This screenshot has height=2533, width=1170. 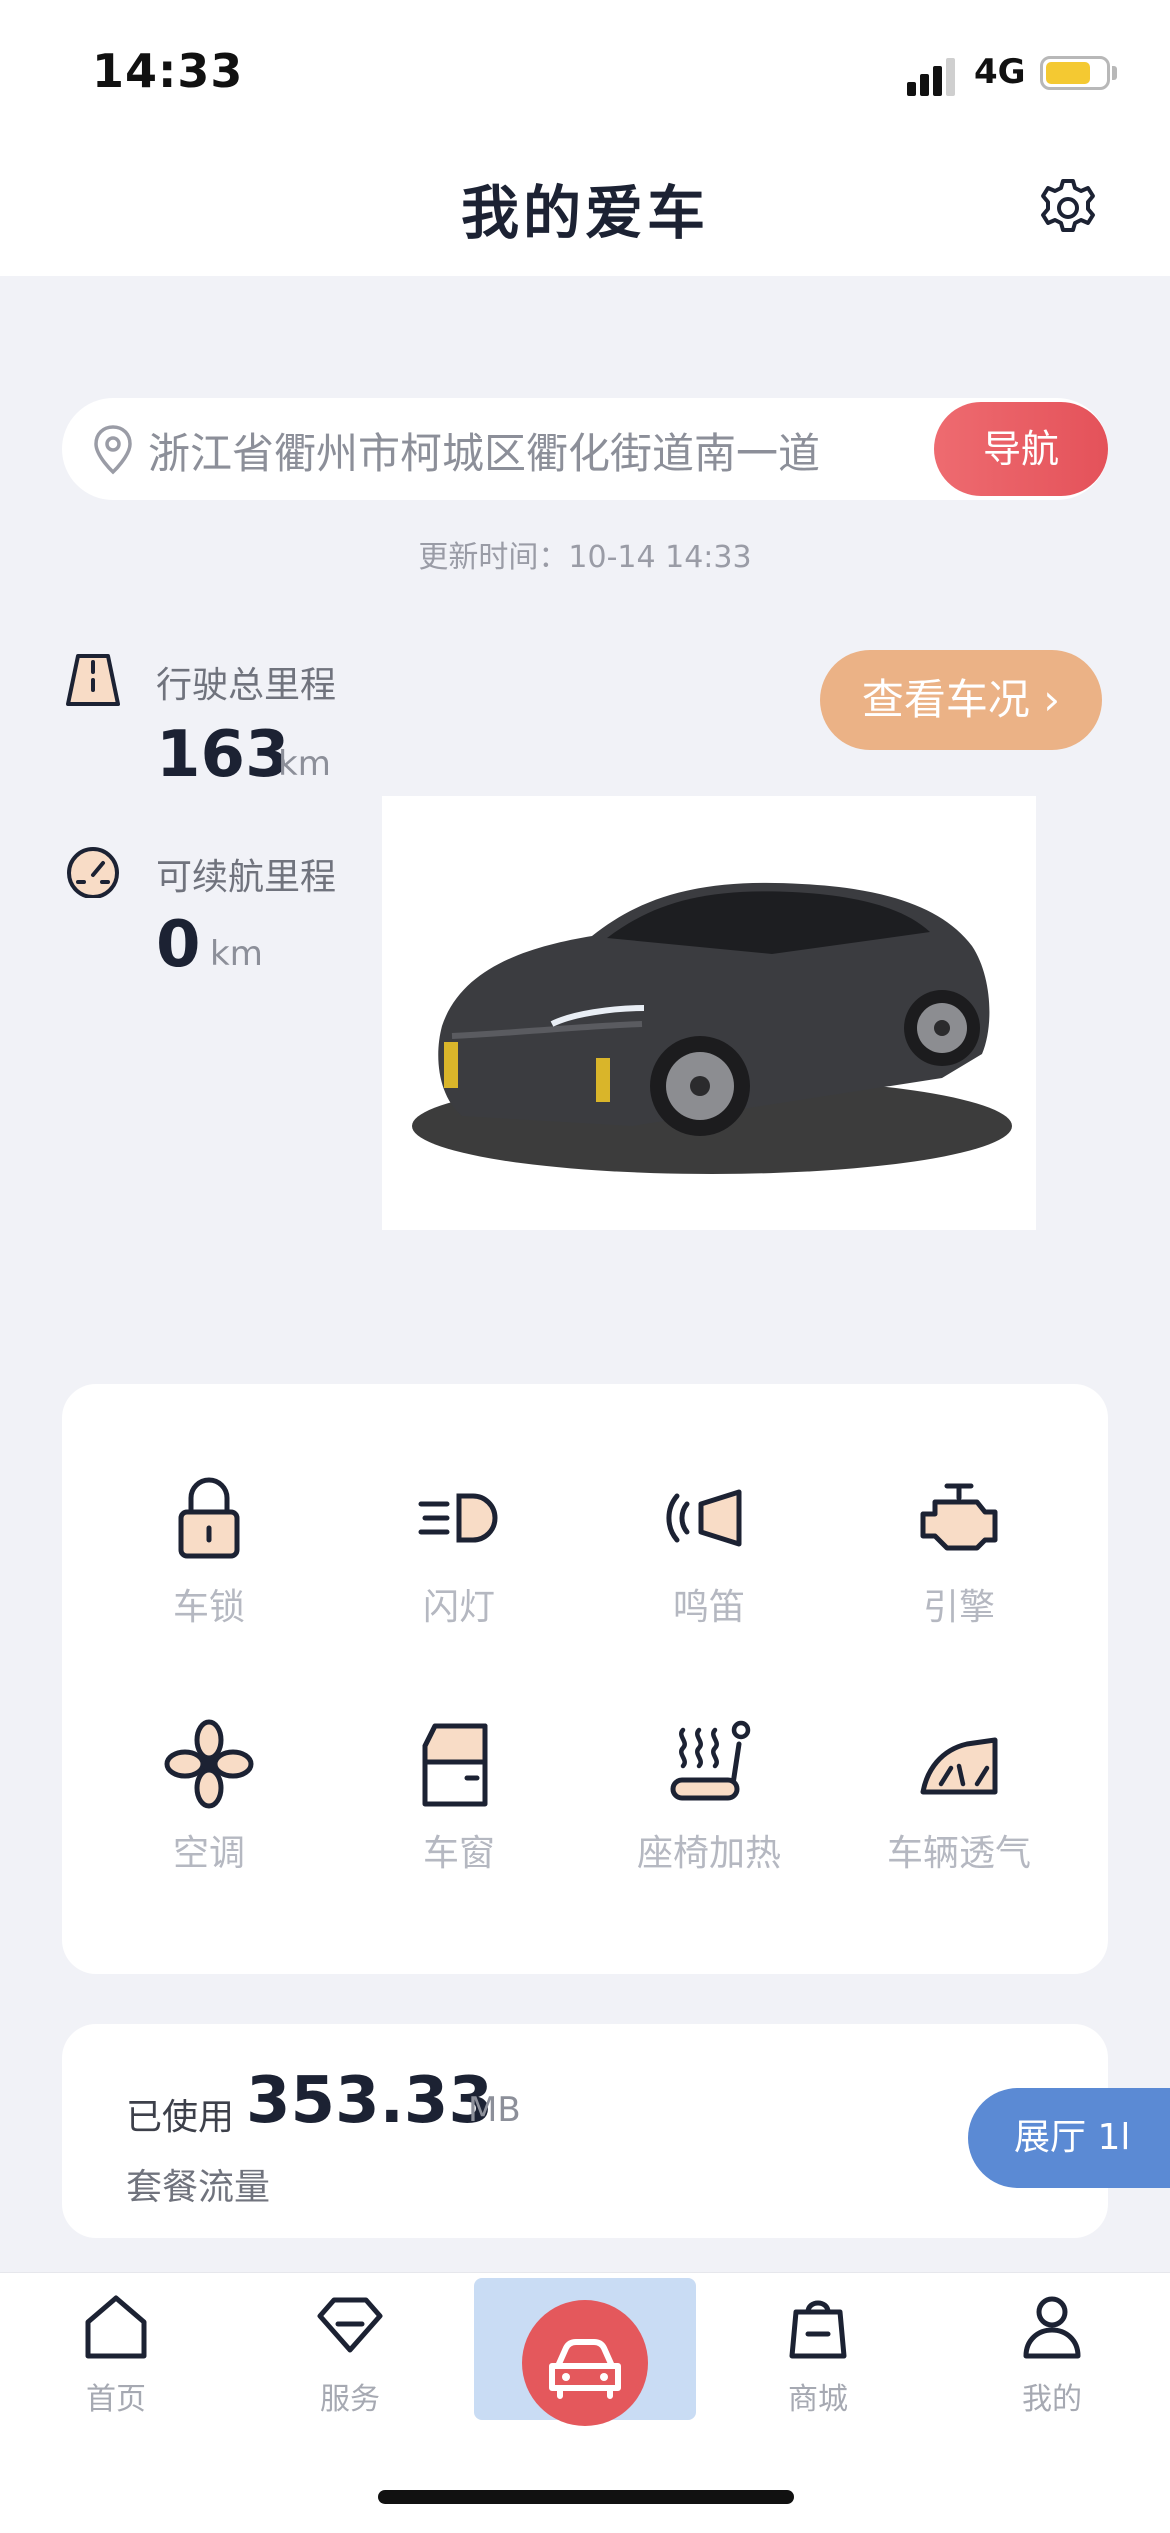 I want to click on control-horn: 鸣笛, so click(x=709, y=1550).